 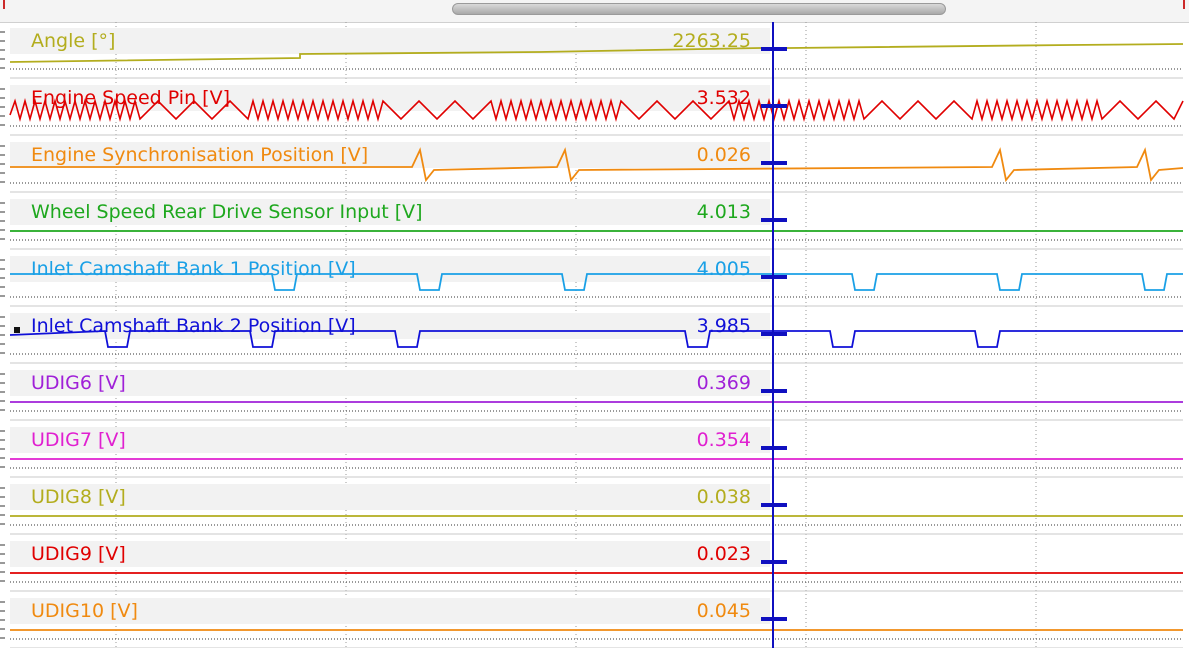 What do you see at coordinates (723, 497) in the screenshot?
I see `channel-value: 0.038` at bounding box center [723, 497].